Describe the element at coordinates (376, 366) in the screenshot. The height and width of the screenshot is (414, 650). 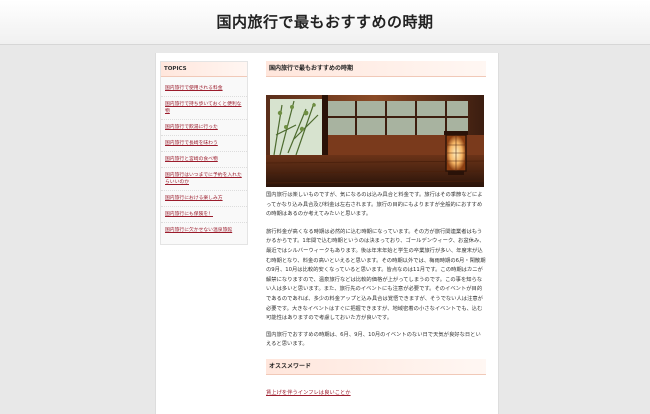
I see `keywords-title: オススメワード` at that location.